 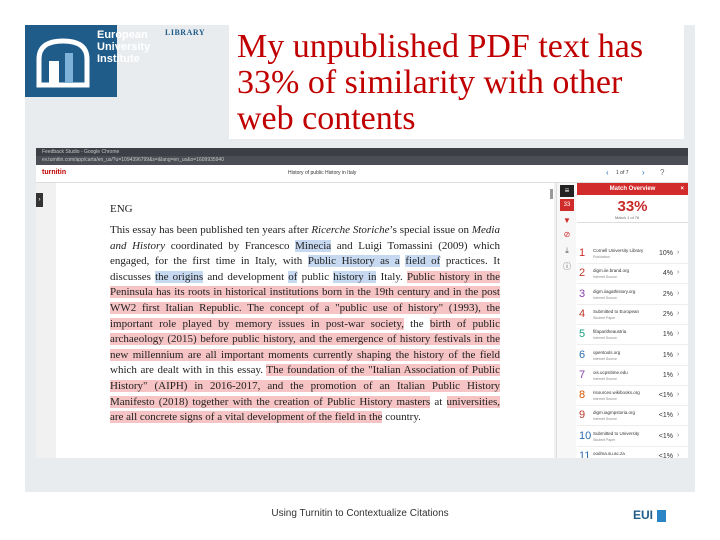 What do you see at coordinates (632, 206) in the screenshot?
I see `similarity-percentage: 33%` at bounding box center [632, 206].